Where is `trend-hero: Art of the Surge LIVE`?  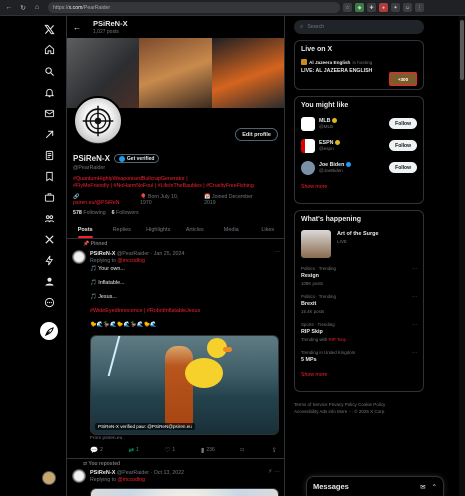 trend-hero: Art of the Surge LIVE is located at coordinates (359, 244).